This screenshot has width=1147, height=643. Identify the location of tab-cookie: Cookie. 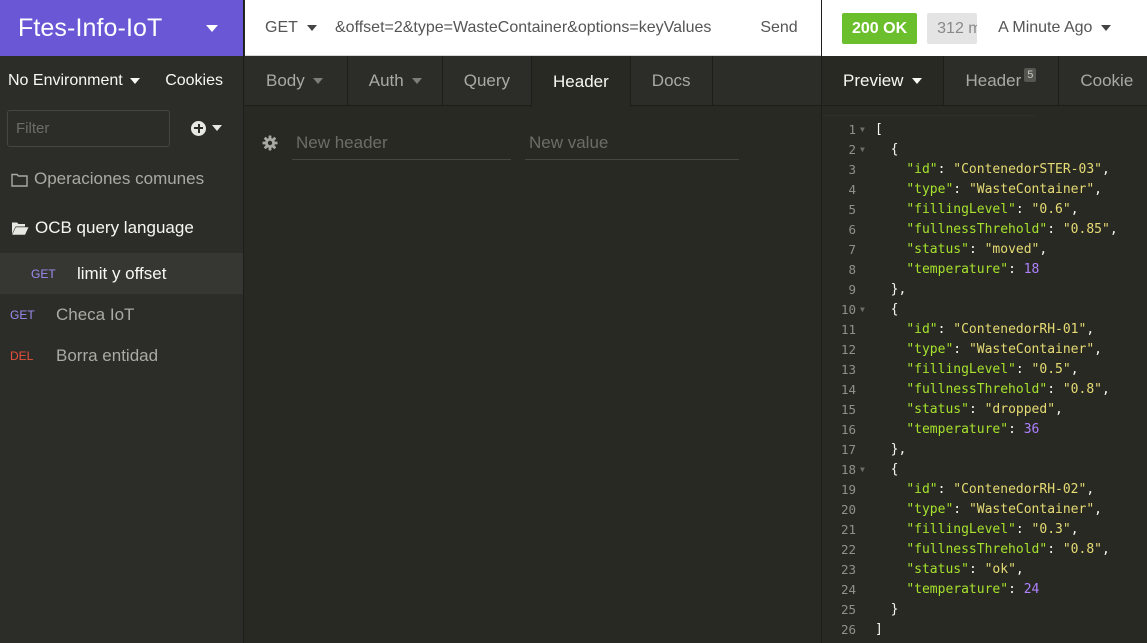
(1103, 80).